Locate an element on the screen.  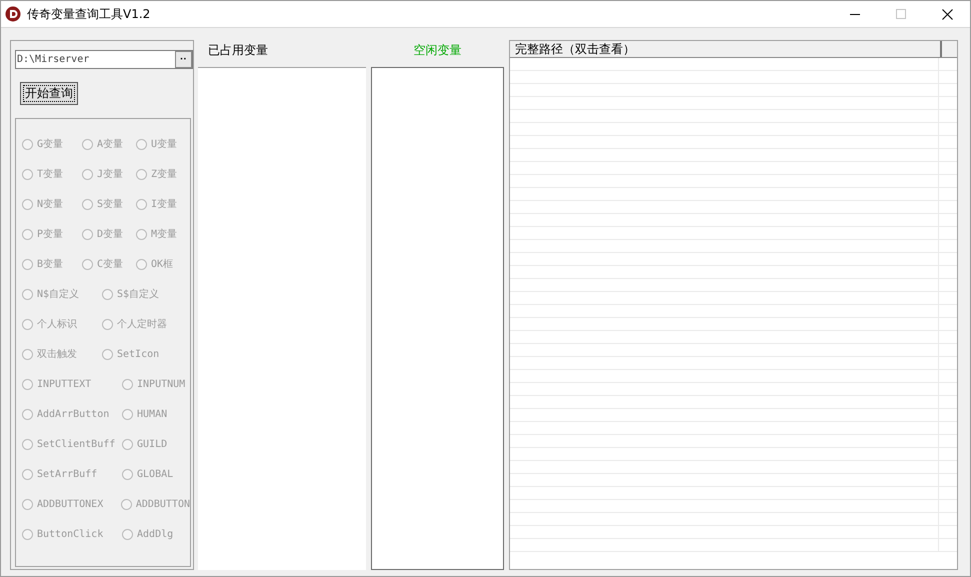
path-field: D:\Mirserver ·· is located at coordinates (104, 59).